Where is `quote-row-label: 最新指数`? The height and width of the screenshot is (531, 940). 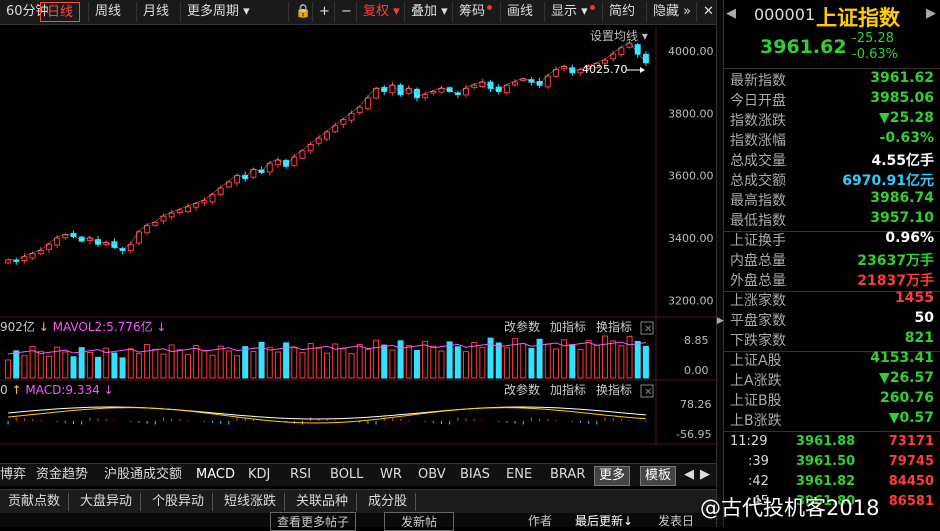
quote-row-label: 最新指数 is located at coordinates (758, 81).